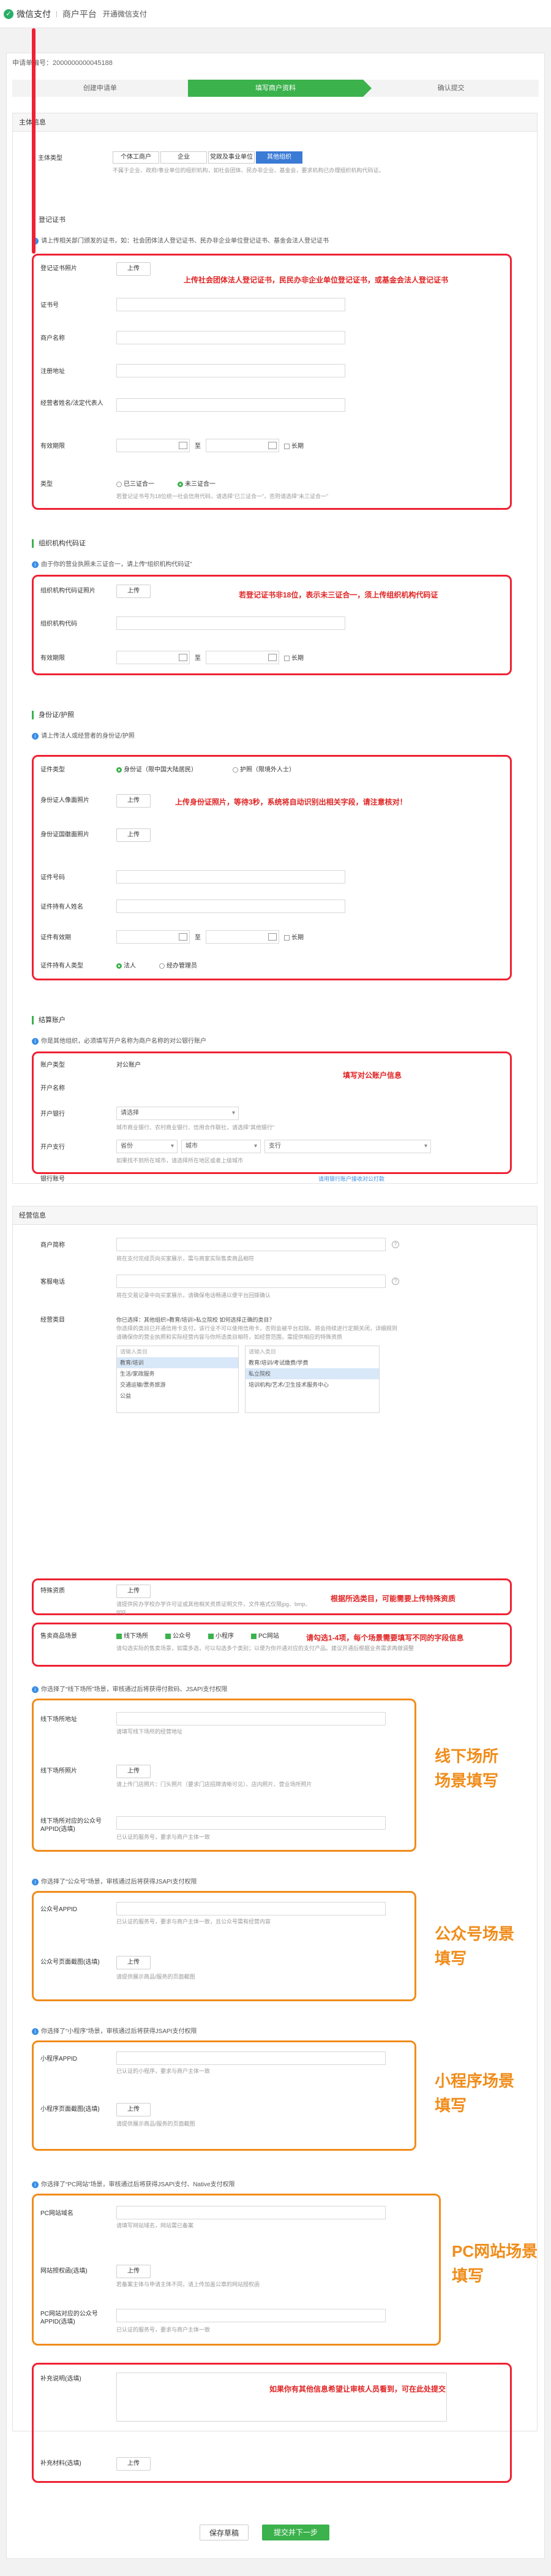 The image size is (551, 2576). Describe the element at coordinates (35, 1882) in the screenshot. I see `info-icon: i` at that location.